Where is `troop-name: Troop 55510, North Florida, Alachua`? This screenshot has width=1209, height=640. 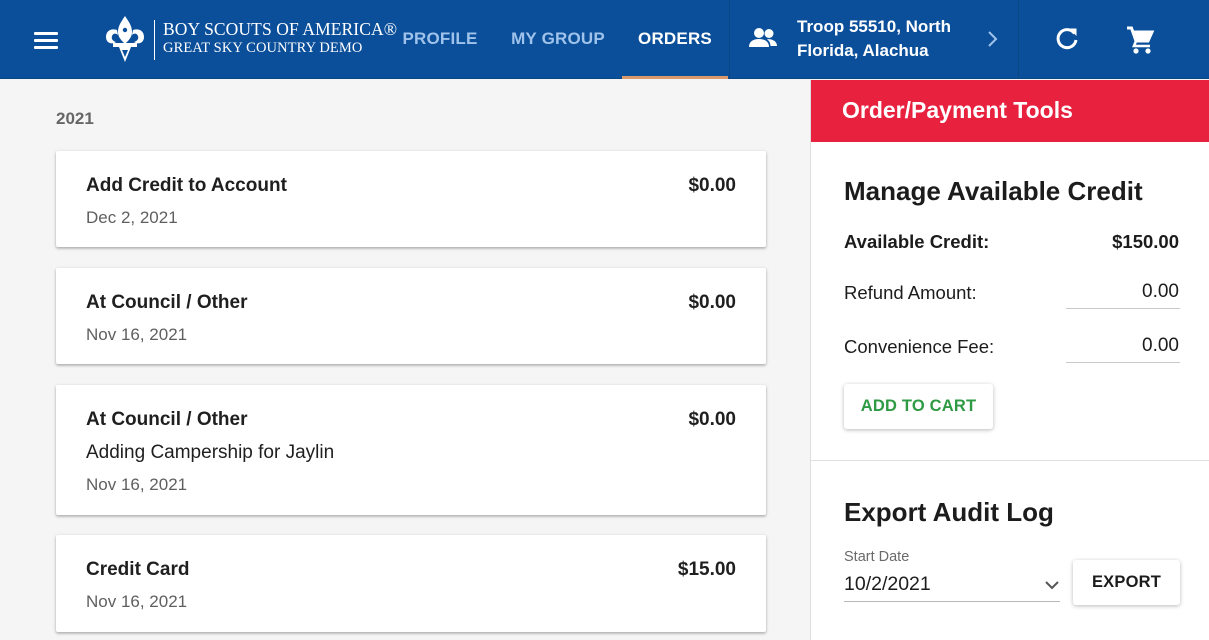 troop-name: Troop 55510, North Florida, Alachua is located at coordinates (874, 38).